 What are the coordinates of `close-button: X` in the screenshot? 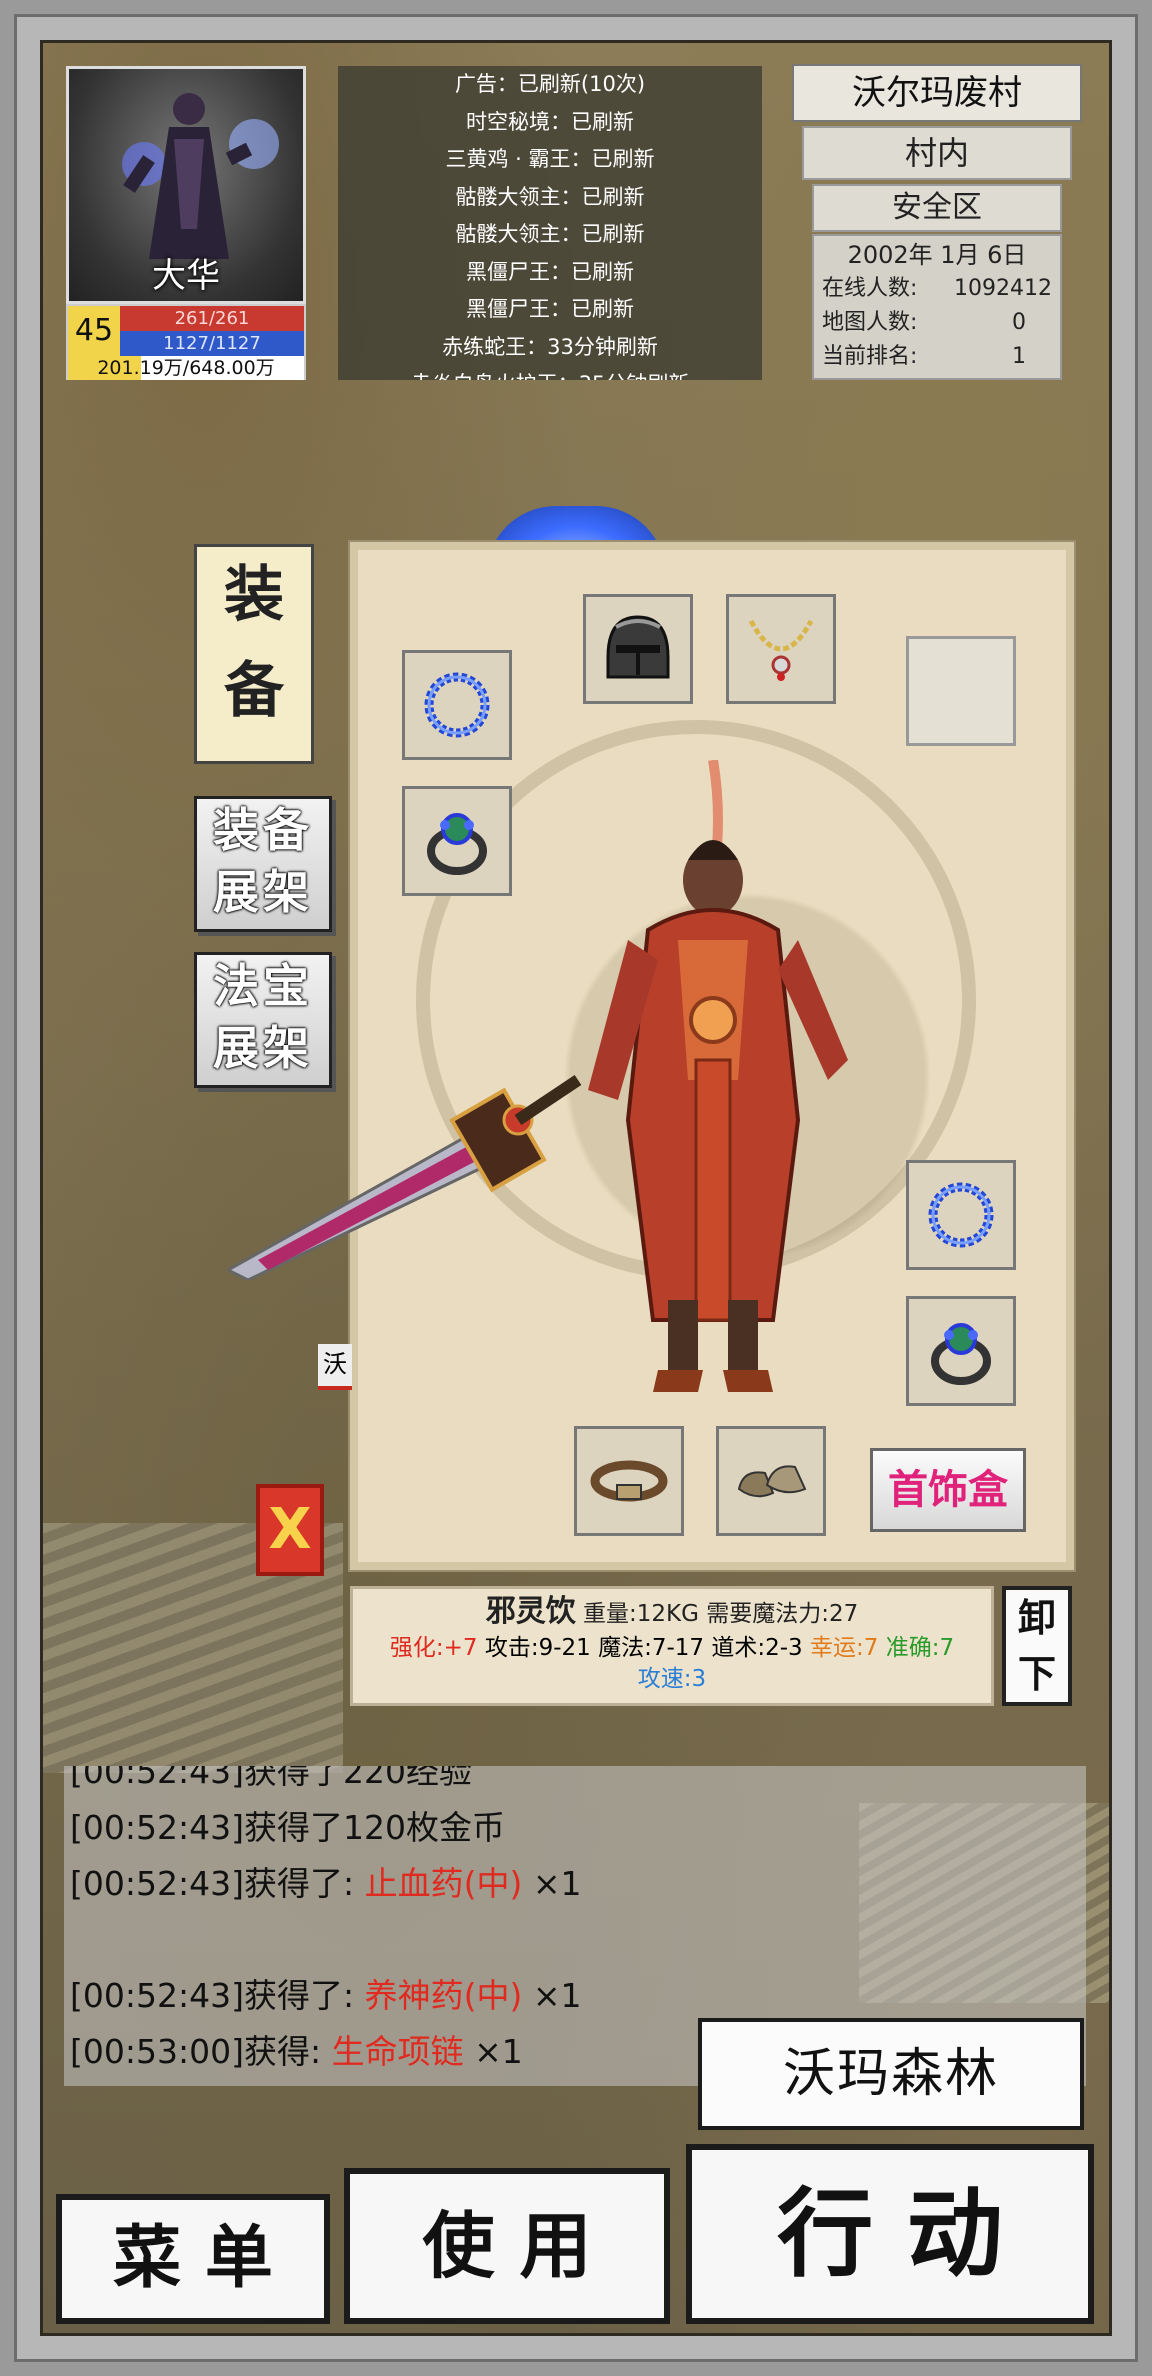 It's located at (290, 1530).